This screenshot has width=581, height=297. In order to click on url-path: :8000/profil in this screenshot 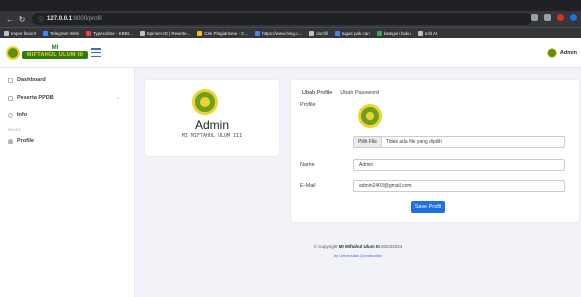, I will do `click(87, 19)`.